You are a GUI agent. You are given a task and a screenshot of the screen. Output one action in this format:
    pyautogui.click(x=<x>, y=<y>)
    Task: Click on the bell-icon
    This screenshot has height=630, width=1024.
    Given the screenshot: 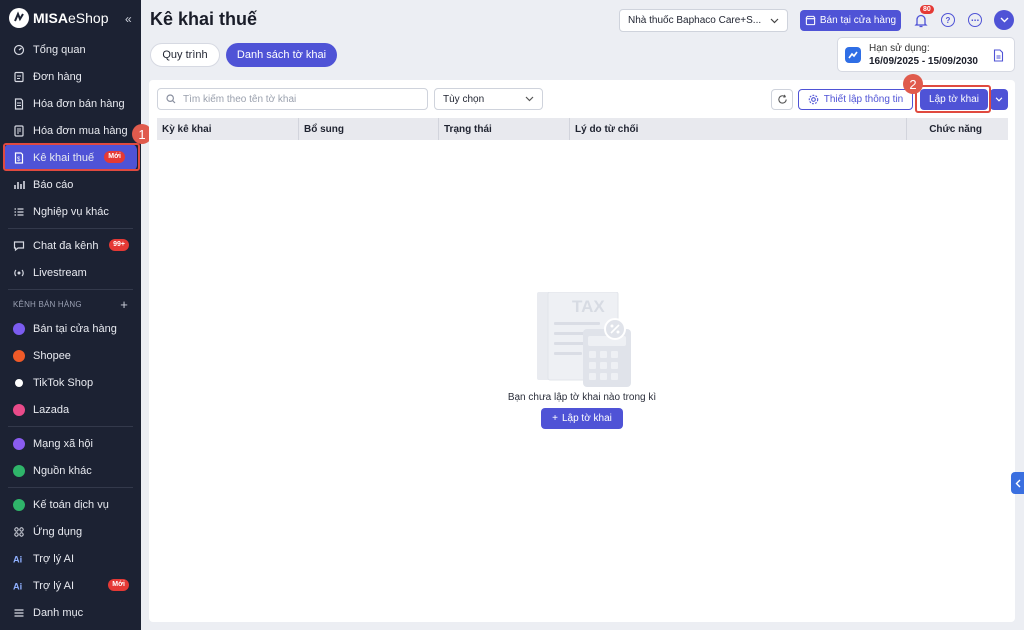 What is the action you would take?
    pyautogui.click(x=921, y=20)
    